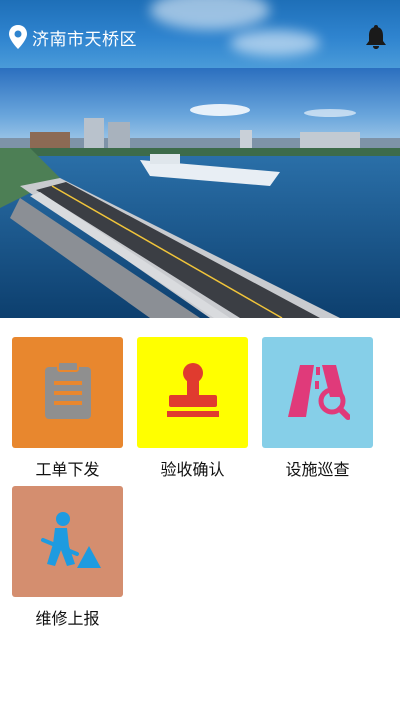  I want to click on facility-inspection-label: 设施巡查, so click(317, 469).